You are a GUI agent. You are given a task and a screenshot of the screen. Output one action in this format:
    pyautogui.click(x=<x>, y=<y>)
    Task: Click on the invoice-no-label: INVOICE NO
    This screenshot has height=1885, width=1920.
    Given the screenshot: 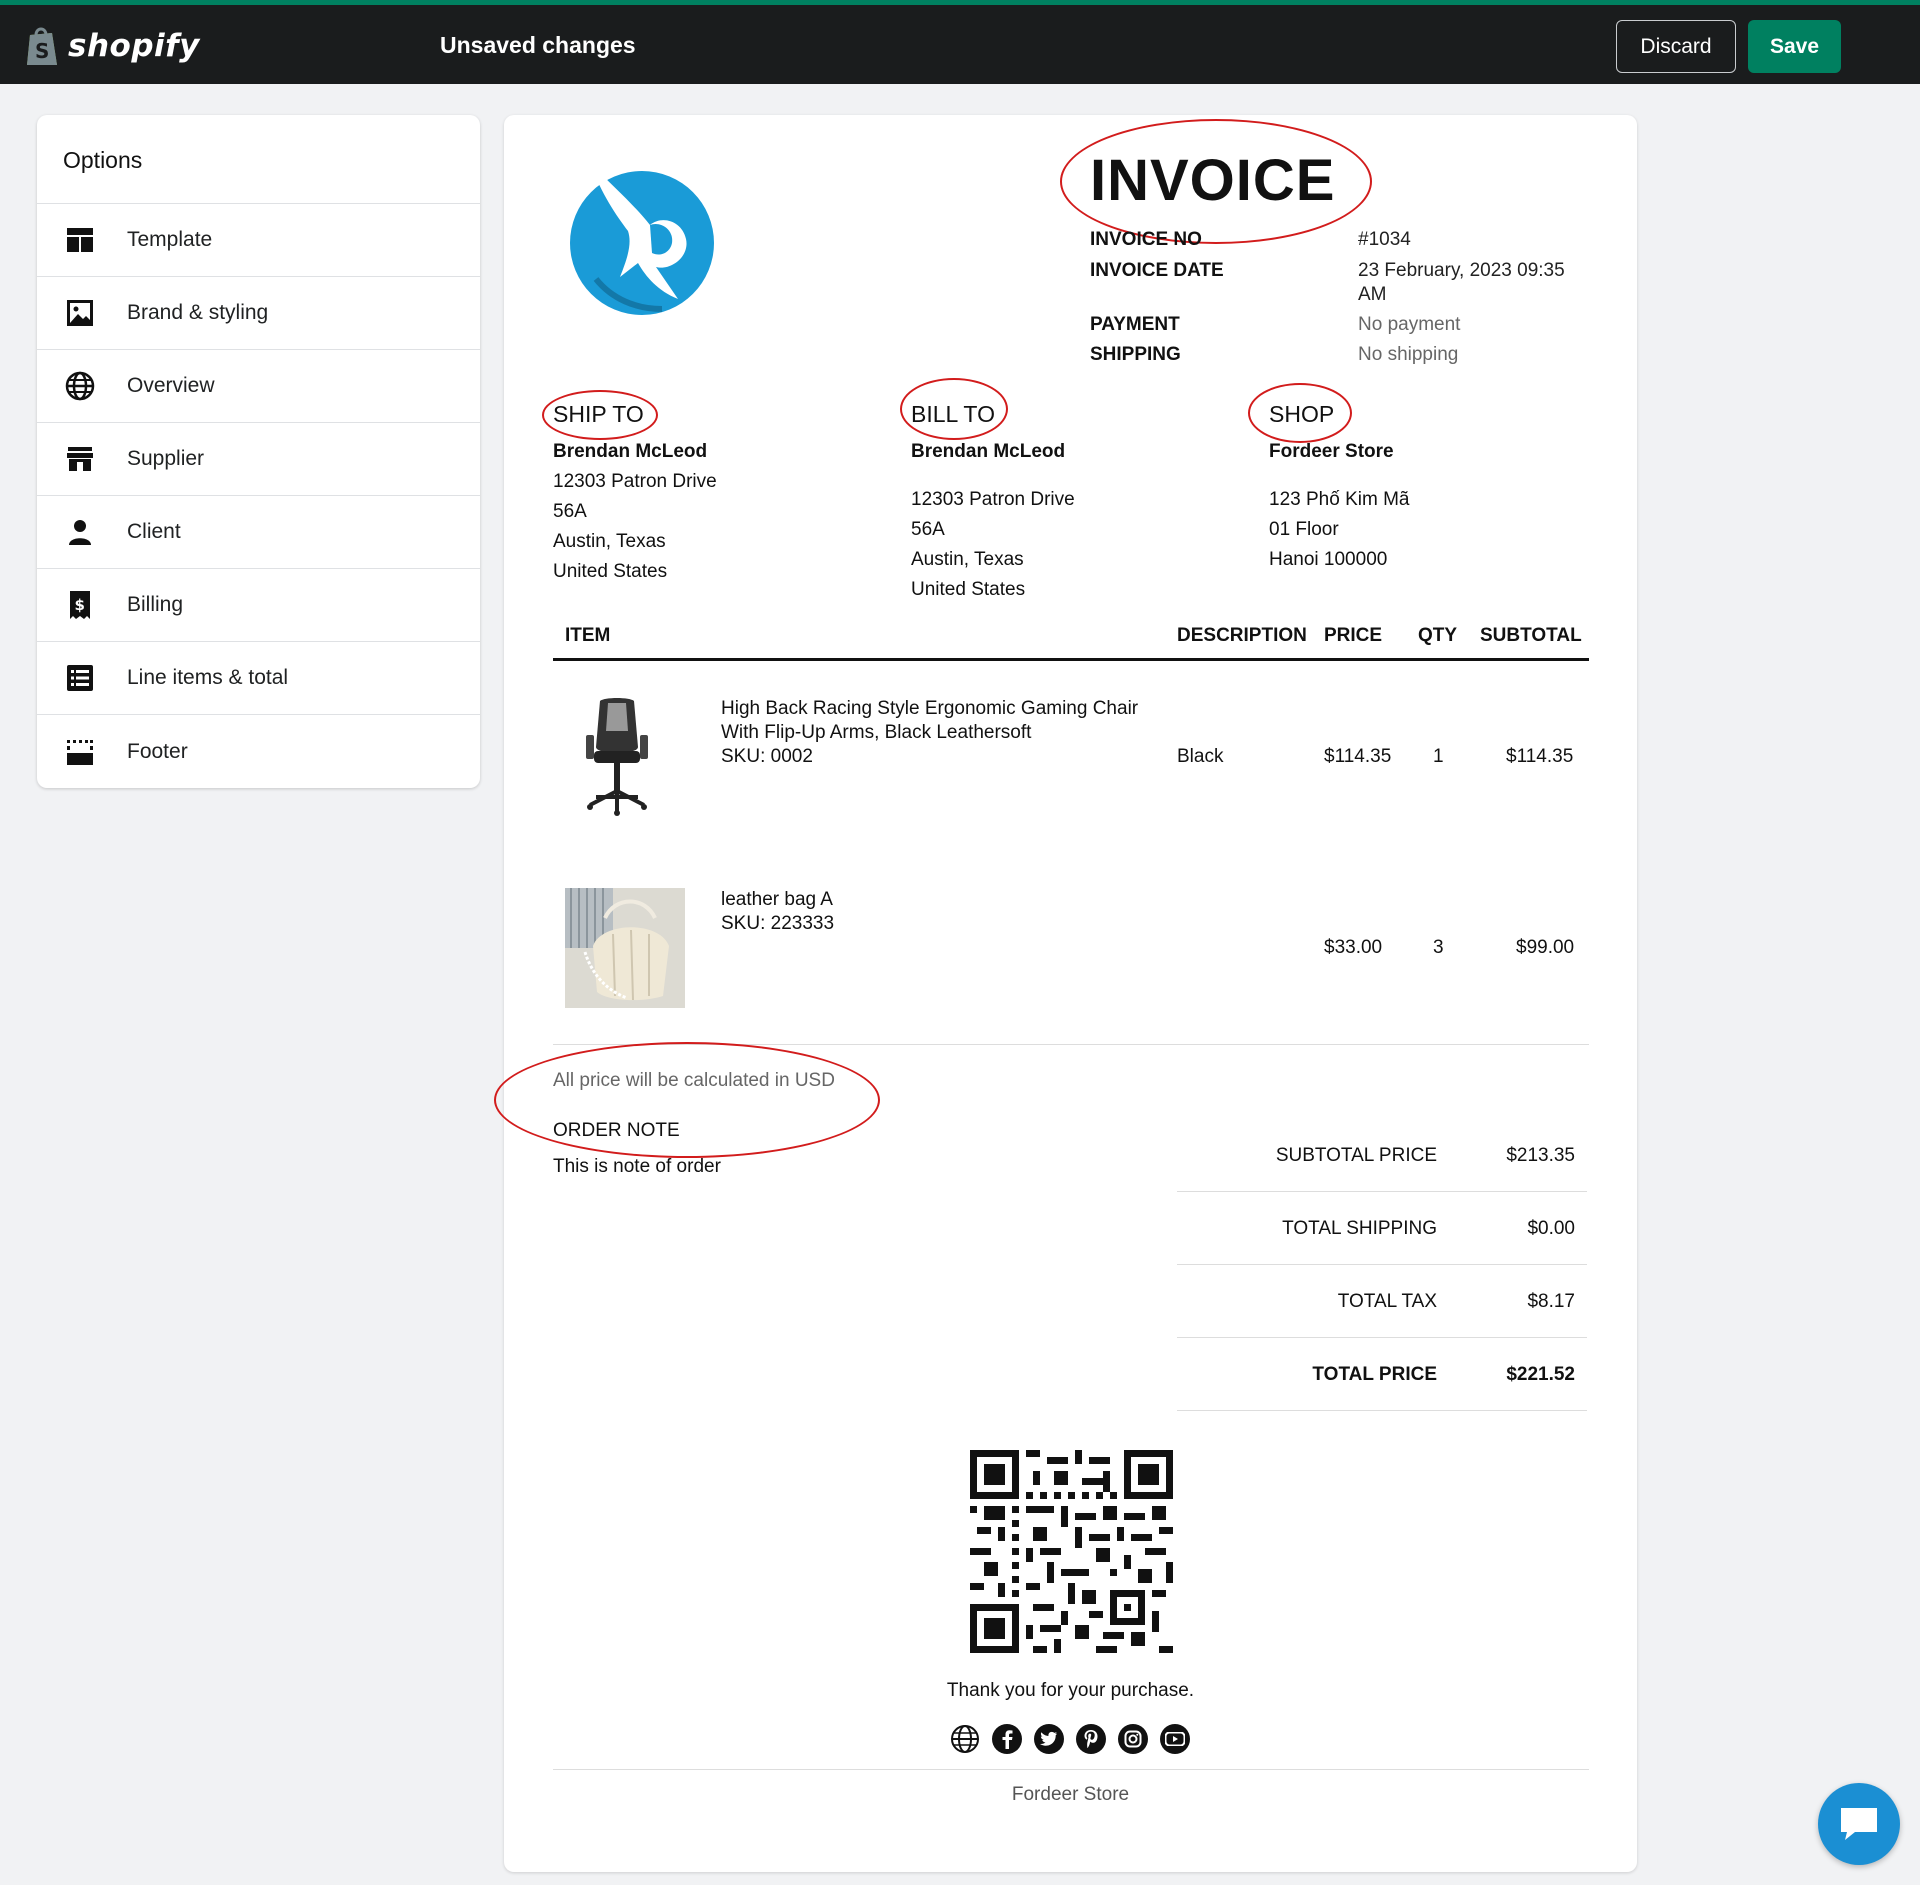 What is the action you would take?
    pyautogui.click(x=1146, y=239)
    